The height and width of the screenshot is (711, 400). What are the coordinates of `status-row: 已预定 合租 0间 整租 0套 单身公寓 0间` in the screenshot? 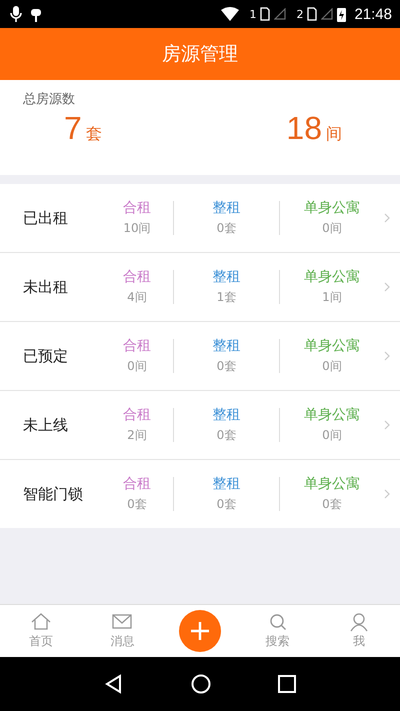 It's located at (200, 356).